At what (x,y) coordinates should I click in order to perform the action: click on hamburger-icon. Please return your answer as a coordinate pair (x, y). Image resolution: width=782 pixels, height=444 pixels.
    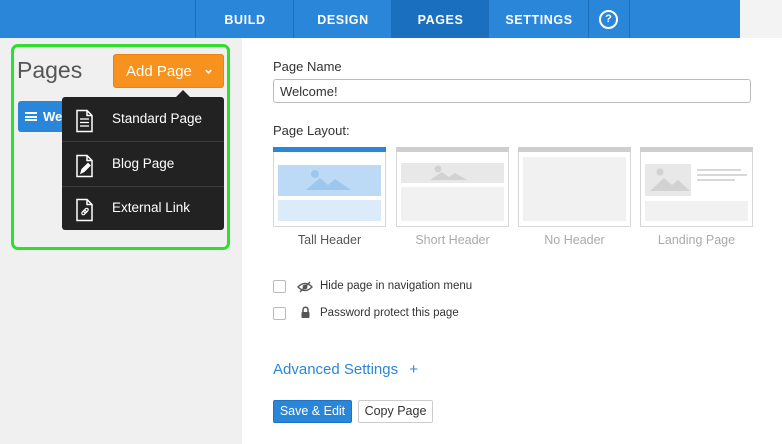
    Looking at the image, I should click on (31, 116).